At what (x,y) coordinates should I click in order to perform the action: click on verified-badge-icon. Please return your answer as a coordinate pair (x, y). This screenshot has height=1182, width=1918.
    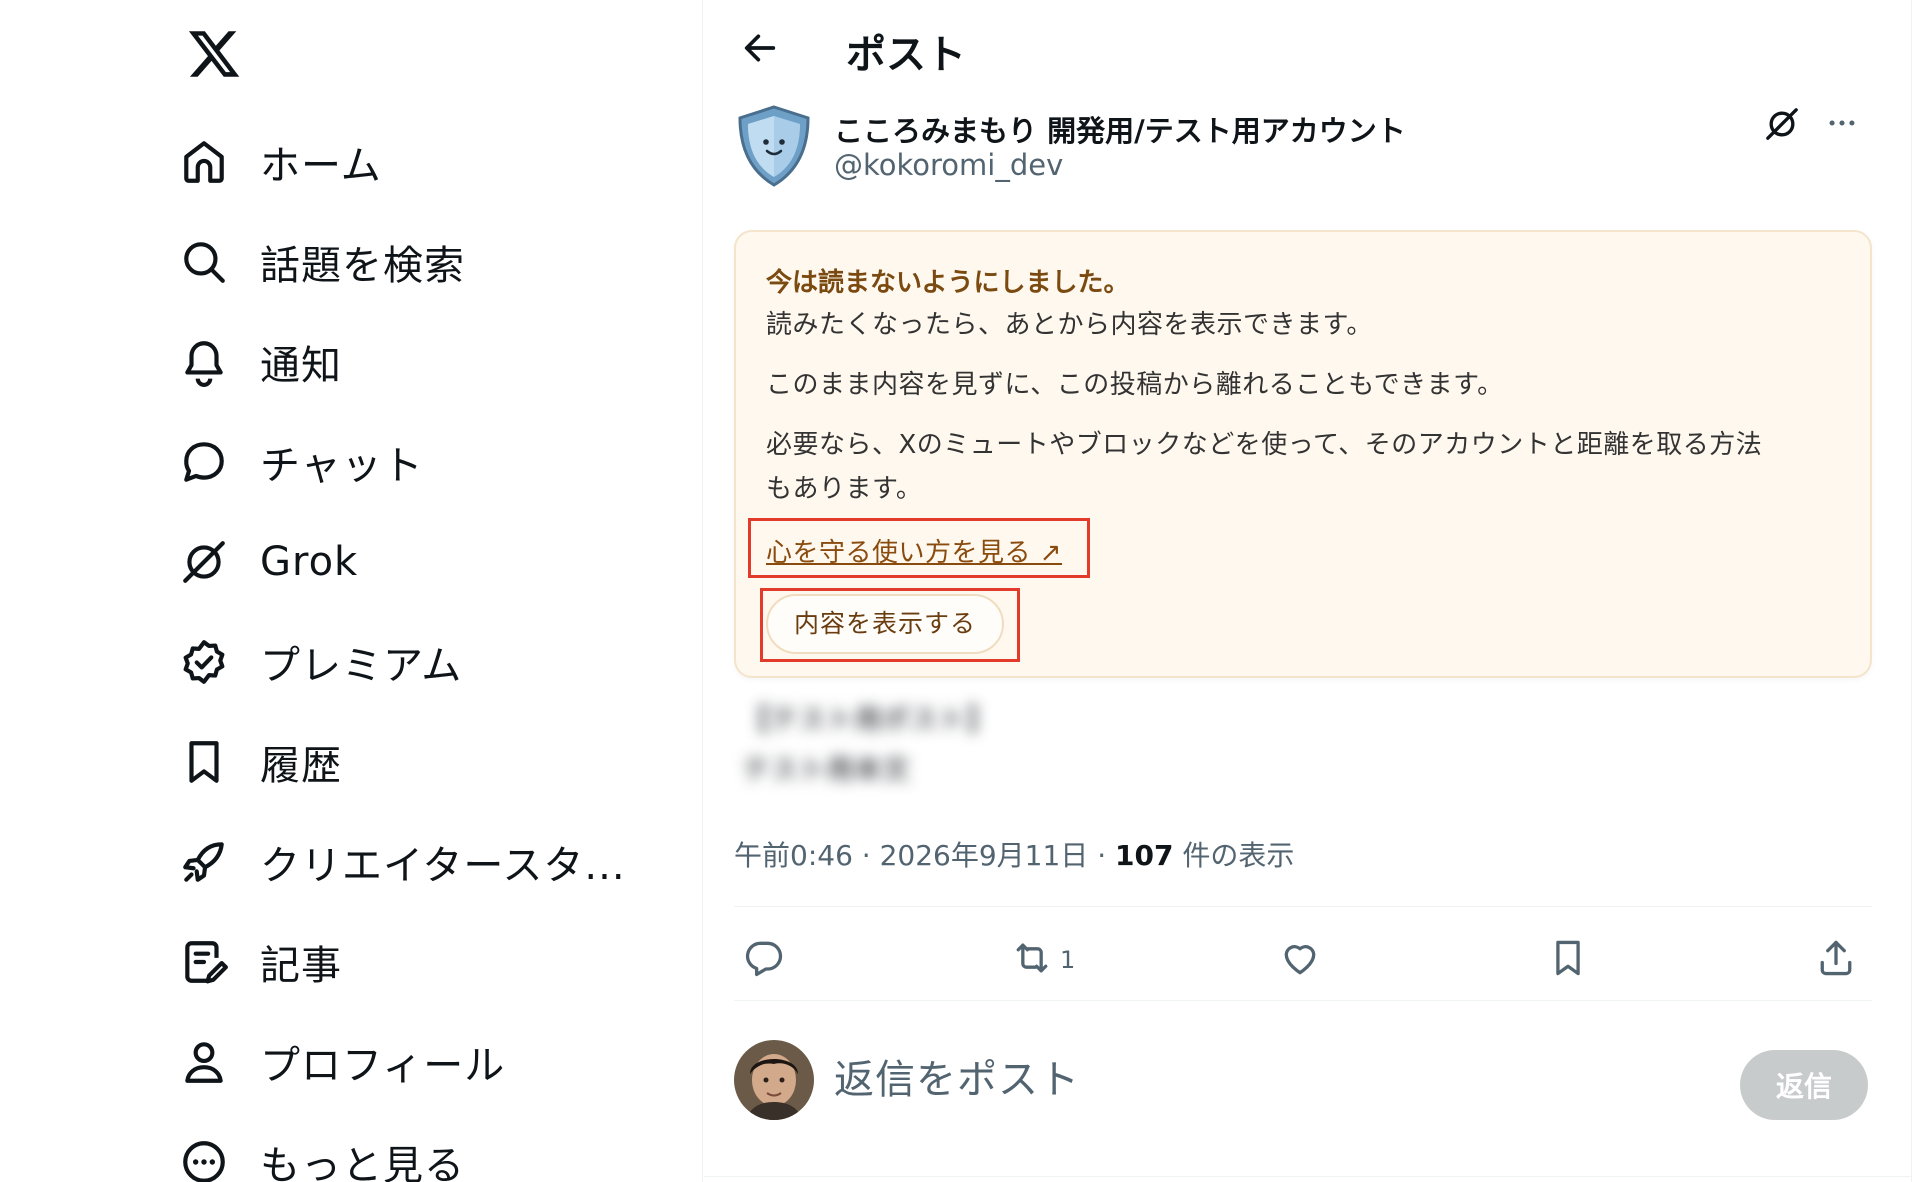
    Looking at the image, I should click on (204, 662).